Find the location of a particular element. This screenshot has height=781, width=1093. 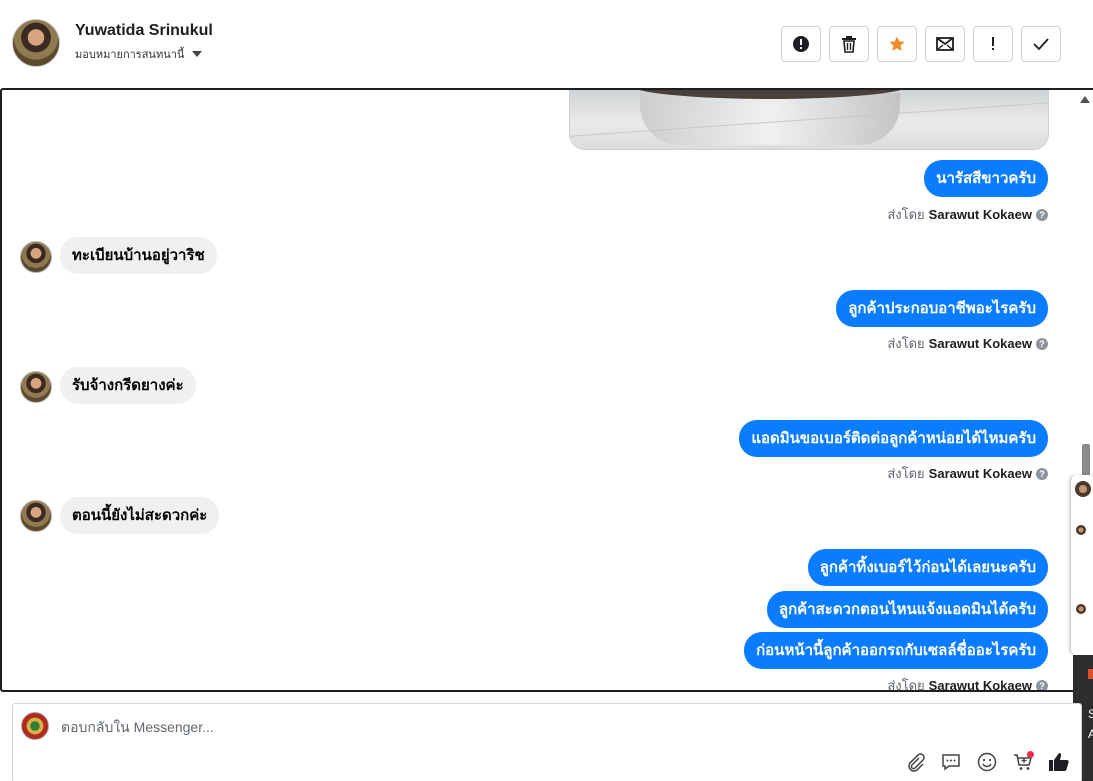

envelope-icon is located at coordinates (945, 44).